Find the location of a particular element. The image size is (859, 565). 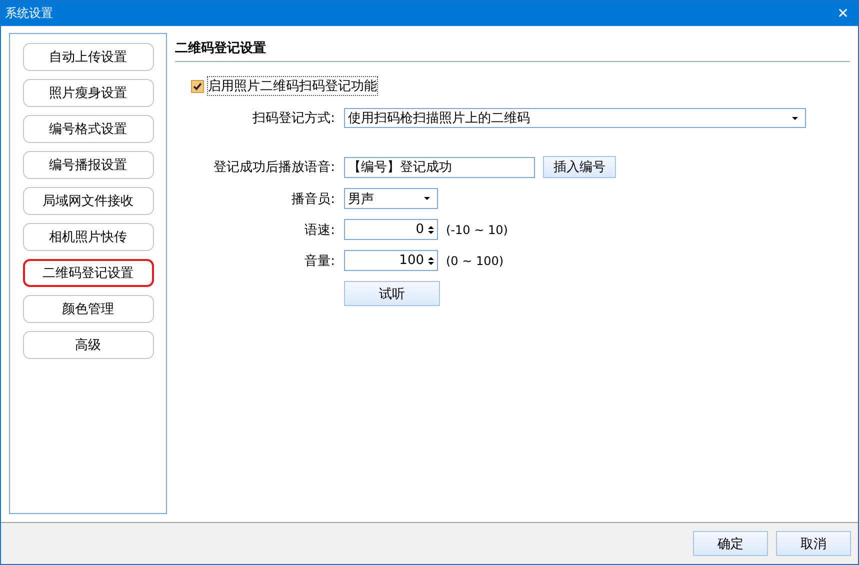

sidebar-item: 二维码登记设置 is located at coordinates (88, 273).